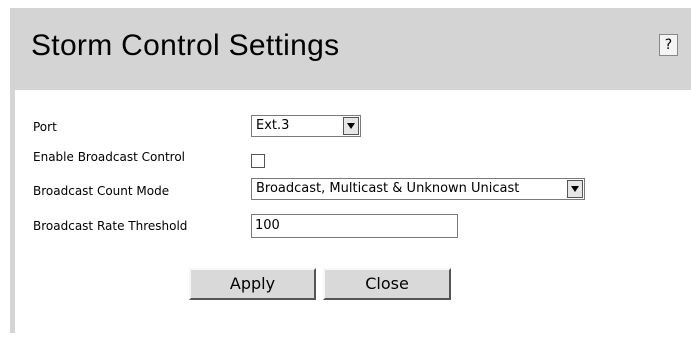  Describe the element at coordinates (252, 284) in the screenshot. I see `apply-button: Apply` at that location.